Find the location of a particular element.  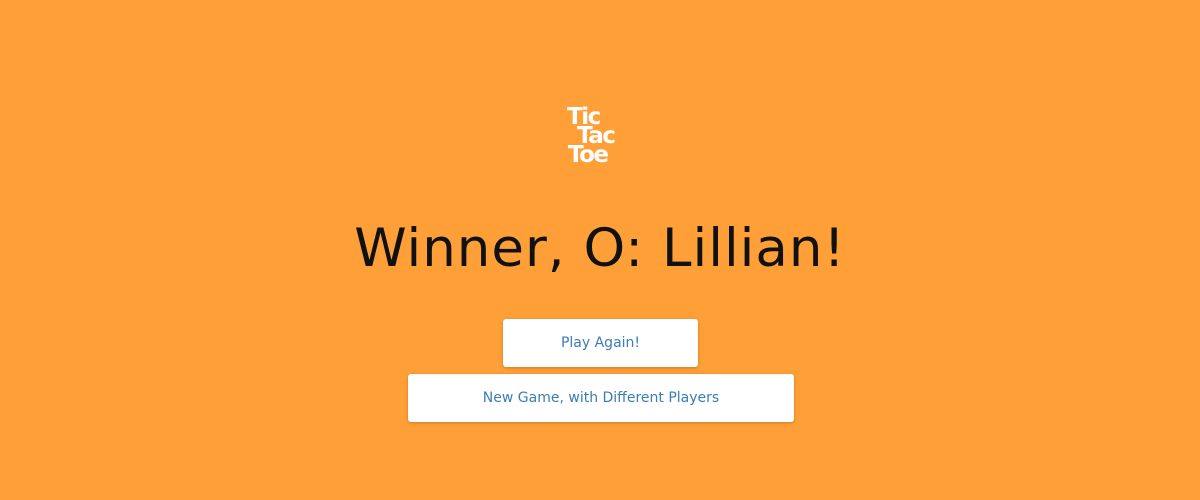

play-again-button: Play Again! is located at coordinates (600, 343).